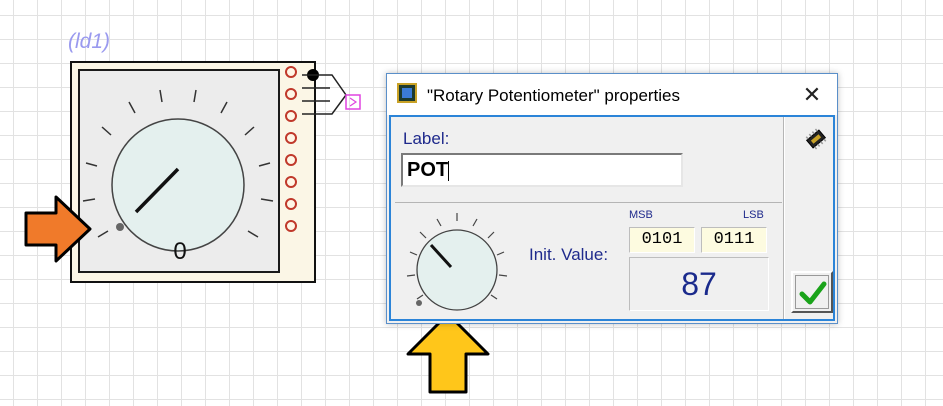 Image resolution: width=943 pixels, height=406 pixels. I want to click on text-cursor, so click(449, 170).